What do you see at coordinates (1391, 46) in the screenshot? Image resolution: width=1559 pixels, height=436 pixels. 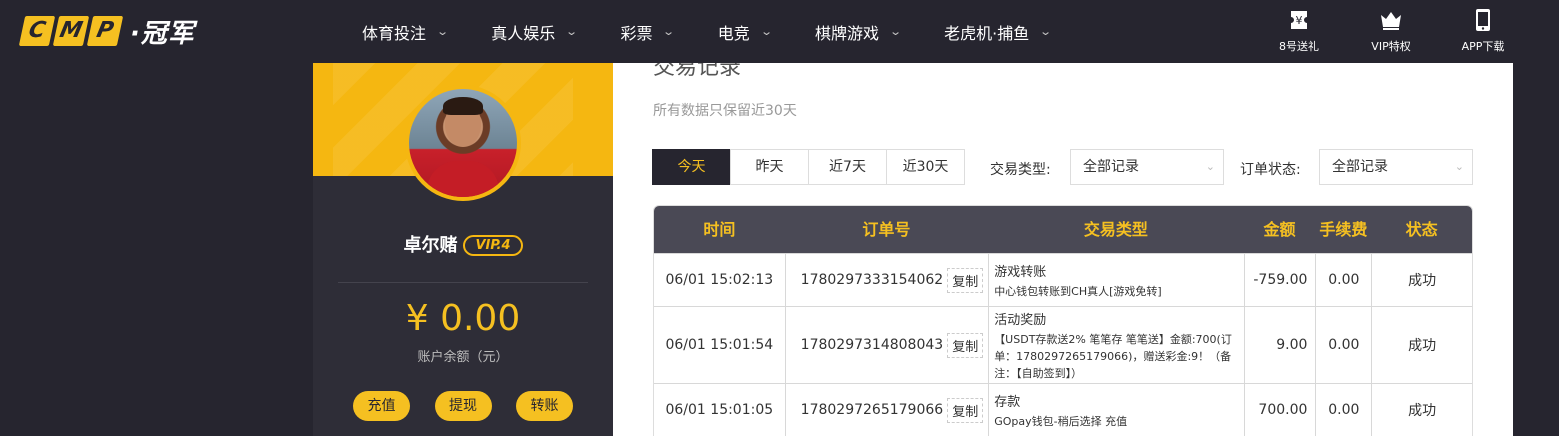 I see `vip-label: VIP特权` at bounding box center [1391, 46].